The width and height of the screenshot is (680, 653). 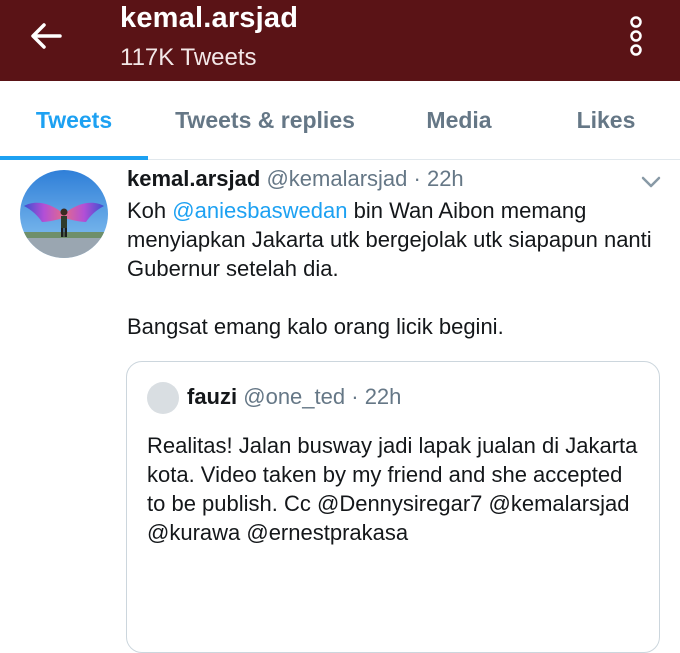 What do you see at coordinates (188, 57) in the screenshot?
I see `tweet-count: 117K Tweets` at bounding box center [188, 57].